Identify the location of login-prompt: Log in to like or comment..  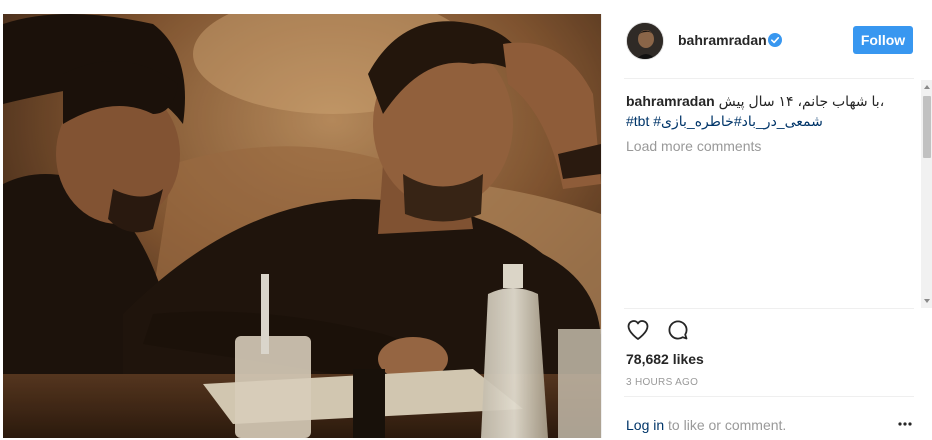
(706, 425).